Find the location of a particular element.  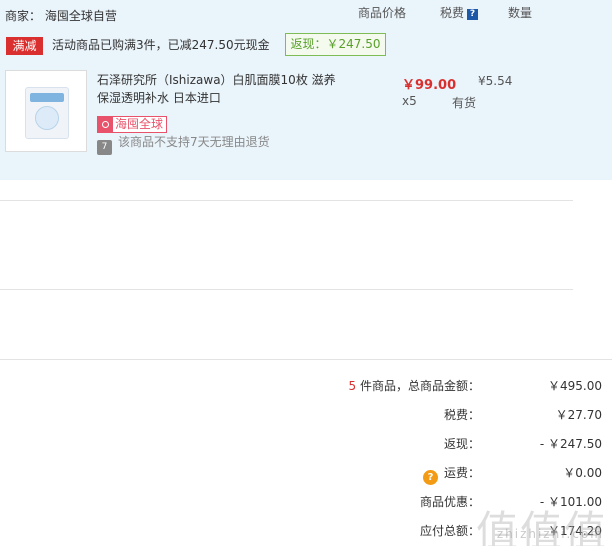

header-price: 商品价格 is located at coordinates (382, 13).